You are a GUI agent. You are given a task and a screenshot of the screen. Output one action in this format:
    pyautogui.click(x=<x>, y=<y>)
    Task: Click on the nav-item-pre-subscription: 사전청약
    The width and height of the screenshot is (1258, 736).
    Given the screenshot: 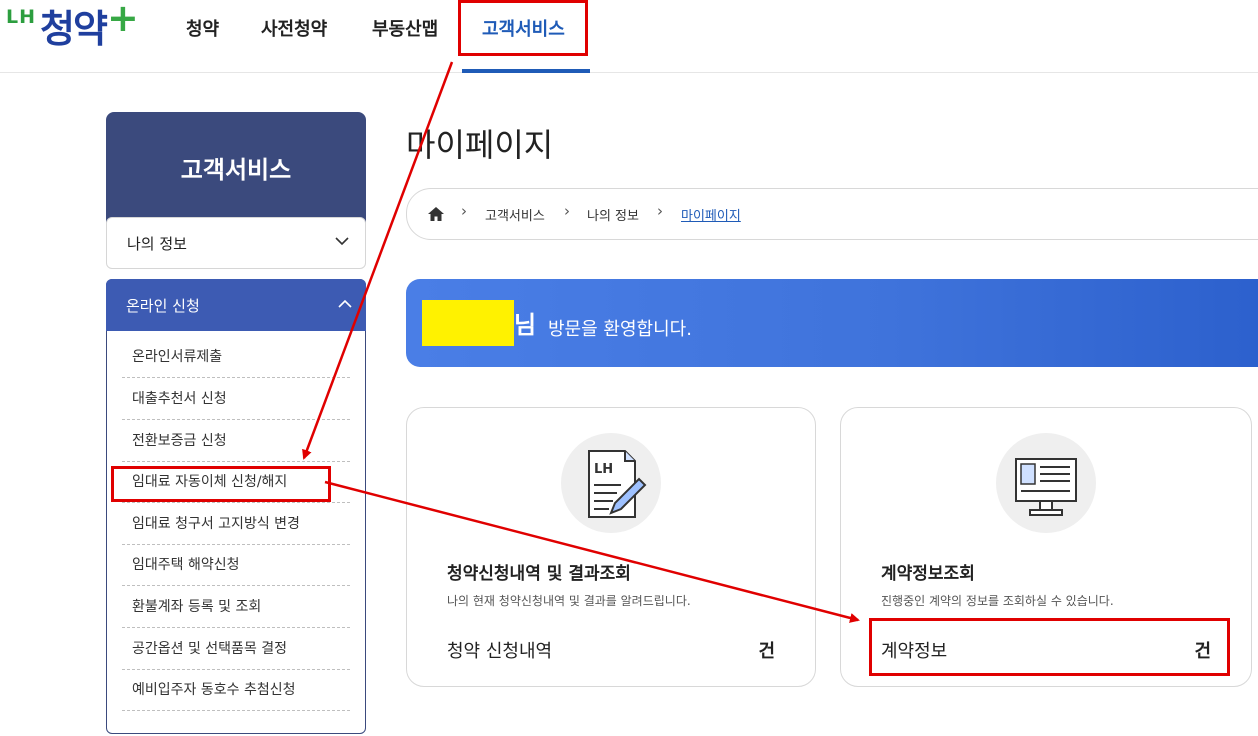 What is the action you would take?
    pyautogui.click(x=294, y=28)
    